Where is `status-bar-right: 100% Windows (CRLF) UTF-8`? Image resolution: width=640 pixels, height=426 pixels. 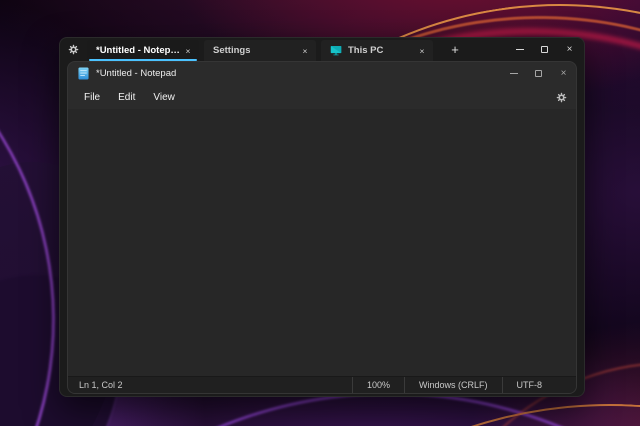
status-bar-right: 100% Windows (CRLF) UTF-8 is located at coordinates (464, 385).